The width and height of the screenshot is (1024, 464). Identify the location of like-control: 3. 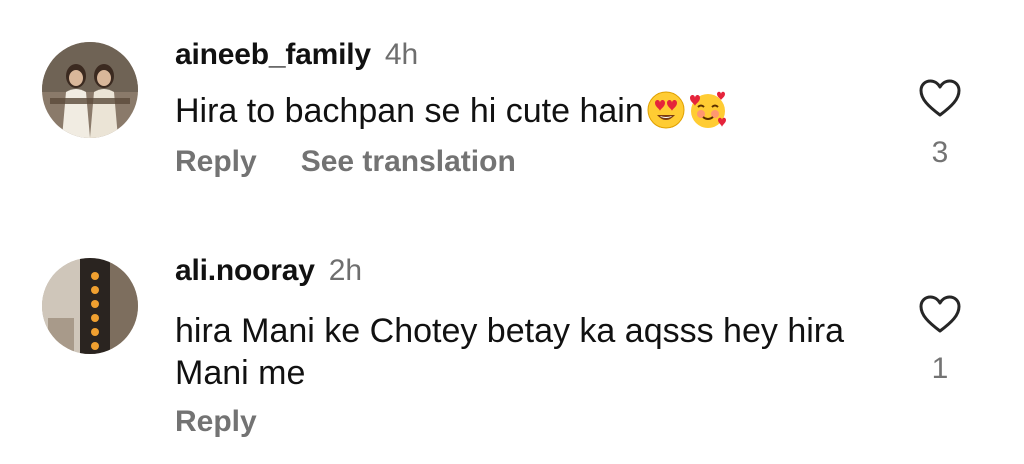
(940, 124).